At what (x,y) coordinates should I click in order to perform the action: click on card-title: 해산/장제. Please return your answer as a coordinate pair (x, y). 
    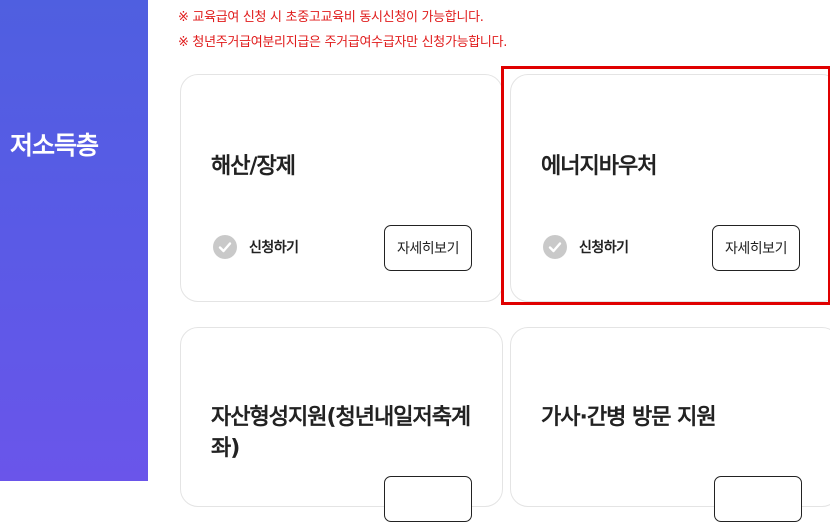
    Looking at the image, I should click on (253, 166).